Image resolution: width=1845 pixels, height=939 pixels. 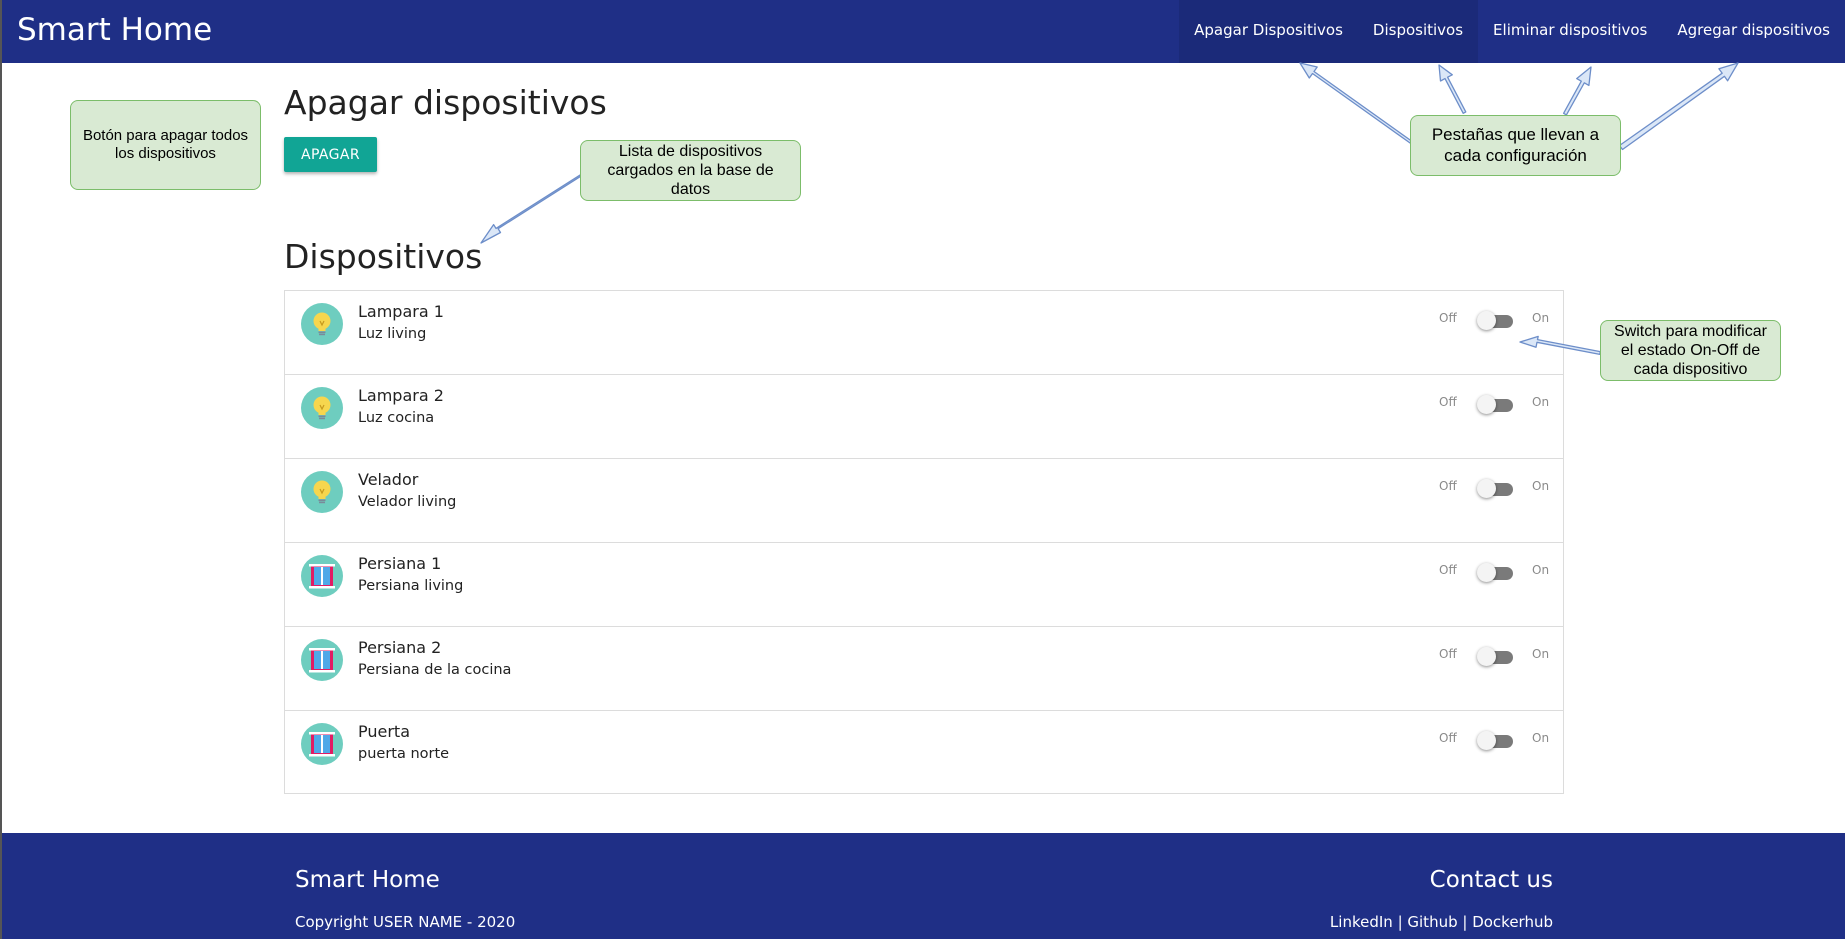 I want to click on arrow-to-list-title, so click(x=532, y=208).